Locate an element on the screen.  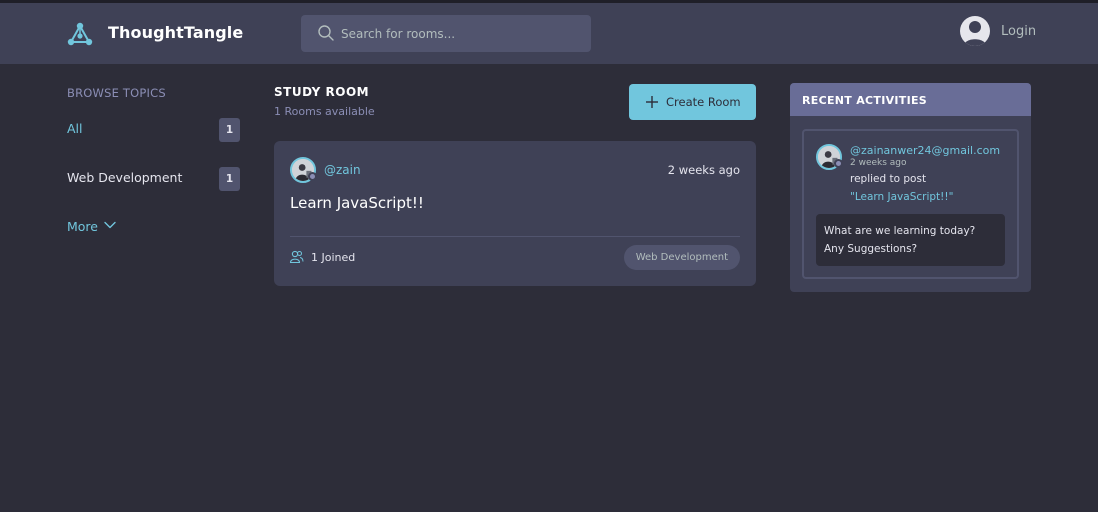
topic-all-count: 1 is located at coordinates (229, 130).